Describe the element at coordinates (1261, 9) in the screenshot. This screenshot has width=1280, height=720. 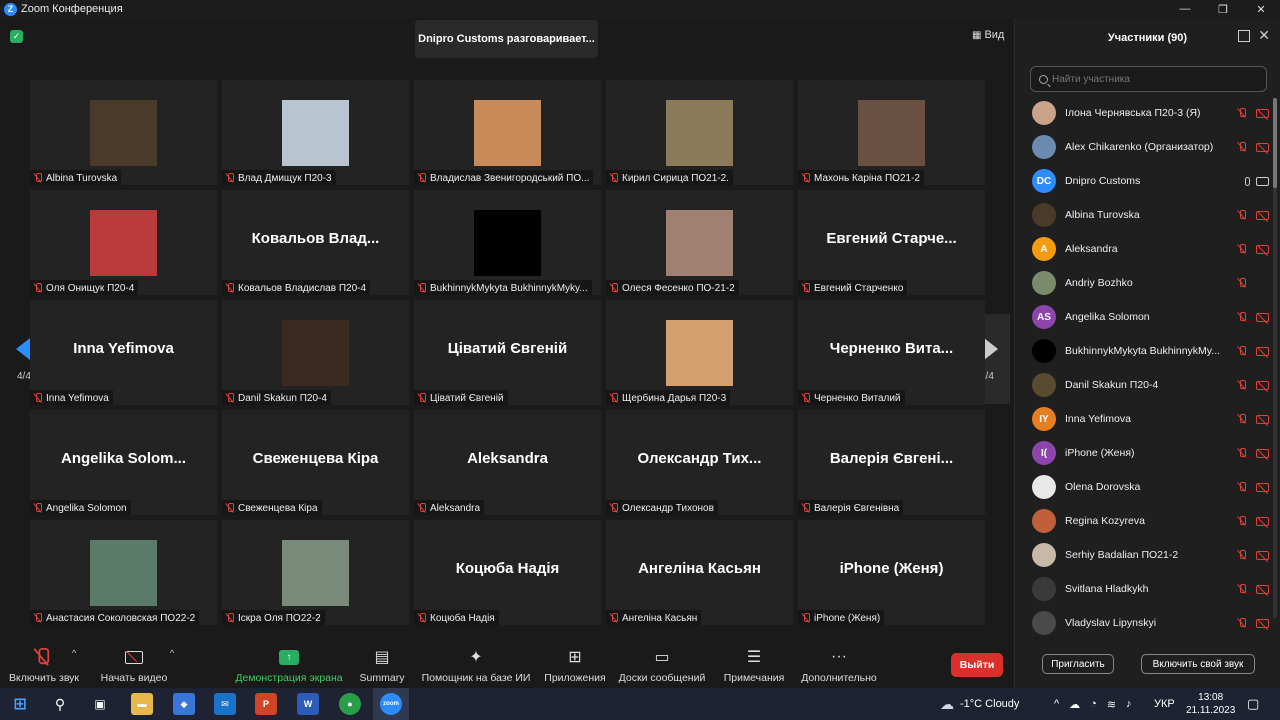
I see `close-window-button: ✕` at that location.